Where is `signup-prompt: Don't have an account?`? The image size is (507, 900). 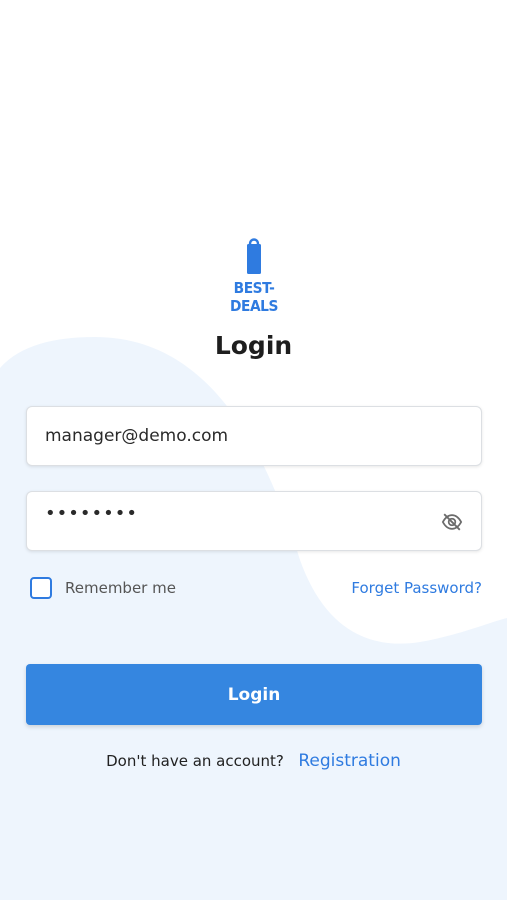
signup-prompt: Don't have an account? is located at coordinates (195, 761).